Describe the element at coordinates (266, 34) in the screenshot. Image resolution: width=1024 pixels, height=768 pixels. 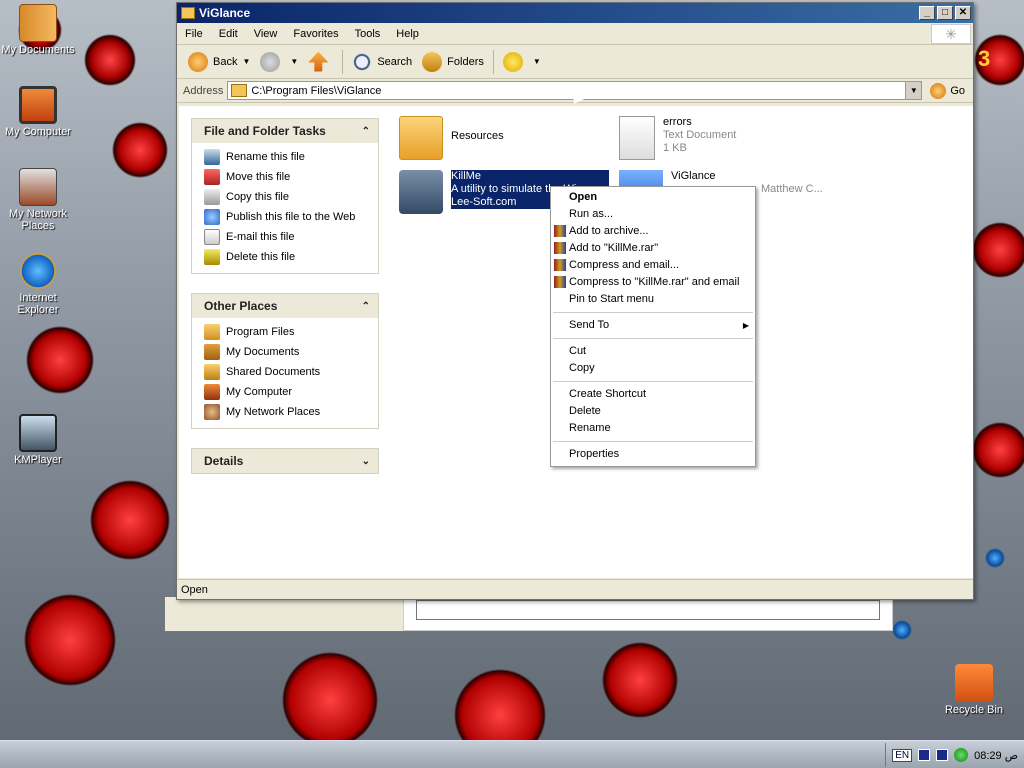
I see `menu-view: View` at that location.